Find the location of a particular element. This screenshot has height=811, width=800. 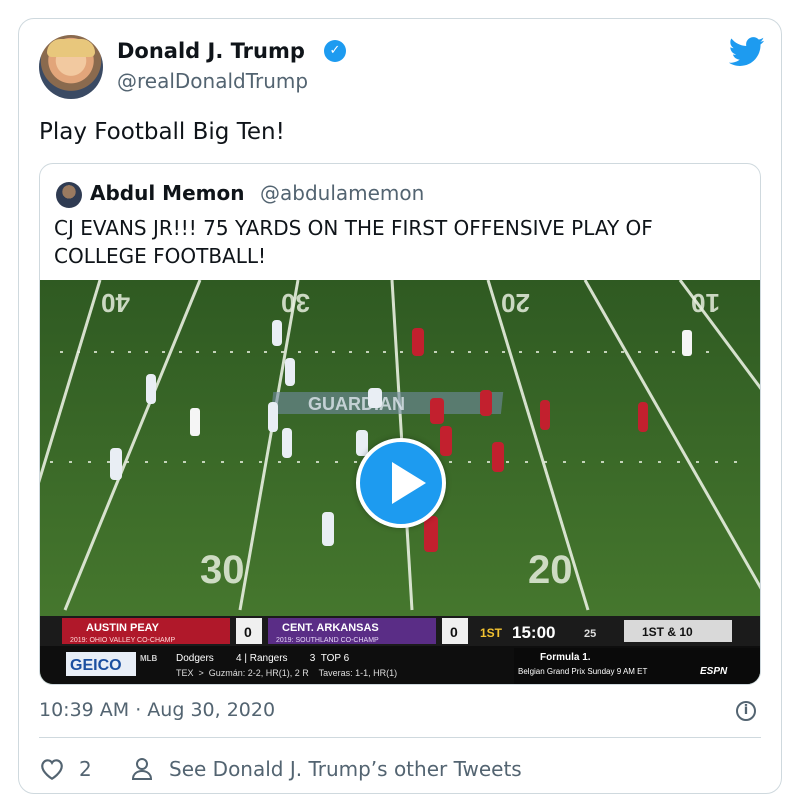

see-other-tweets-link: See Donald J. Trump’s other Tweets is located at coordinates (345, 769).